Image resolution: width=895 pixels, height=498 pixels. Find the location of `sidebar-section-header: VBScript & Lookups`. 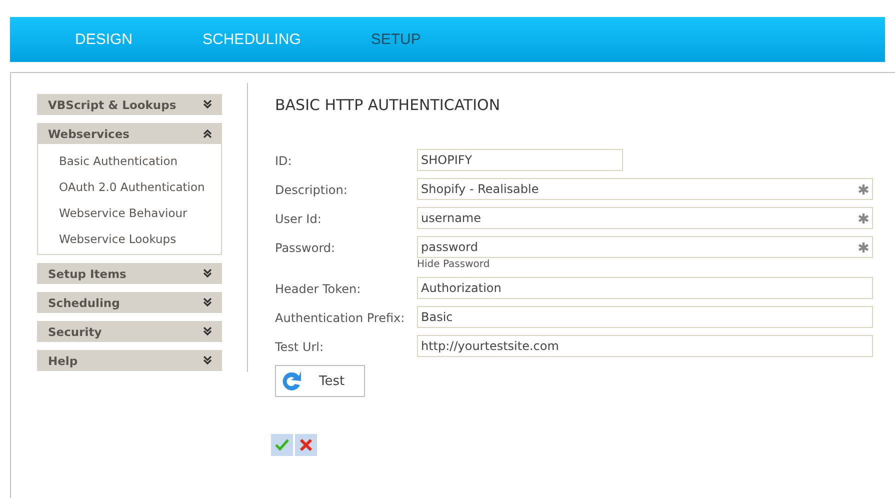

sidebar-section-header: VBScript & Lookups is located at coordinates (129, 104).